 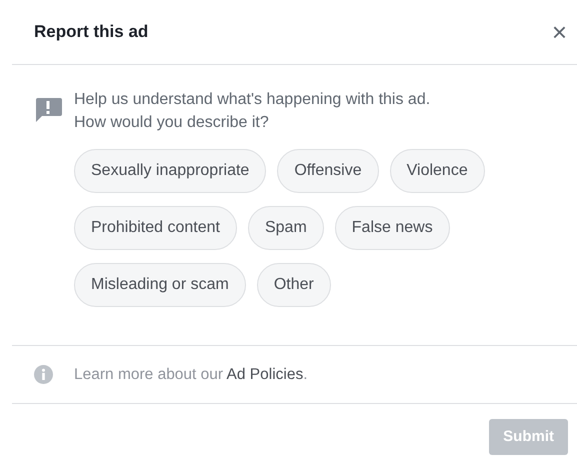 I want to click on option-chip: Sexually inappropriate, so click(x=170, y=171).